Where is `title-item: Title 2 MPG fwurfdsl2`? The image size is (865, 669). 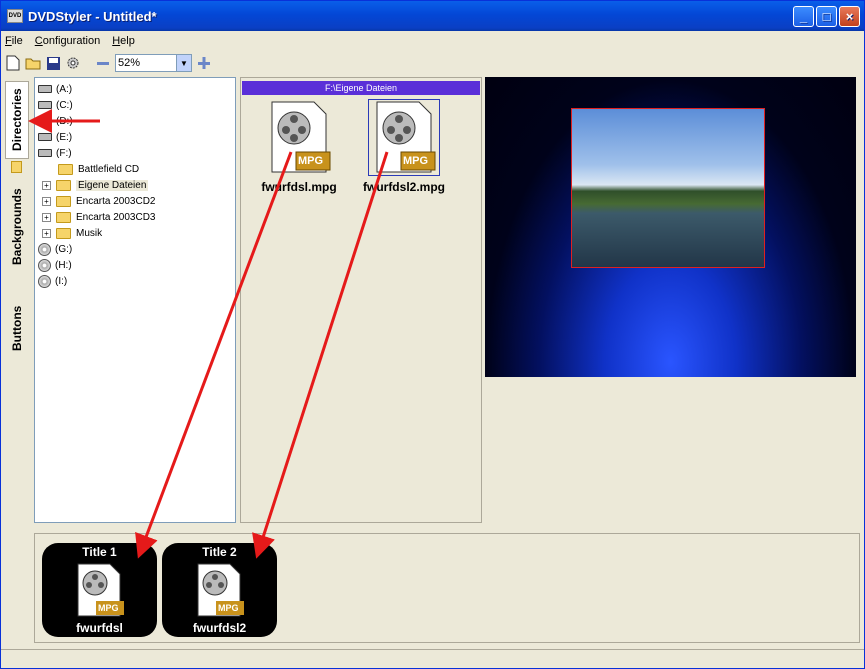
title-item: Title 2 MPG fwurfdsl2 is located at coordinates (219, 590).